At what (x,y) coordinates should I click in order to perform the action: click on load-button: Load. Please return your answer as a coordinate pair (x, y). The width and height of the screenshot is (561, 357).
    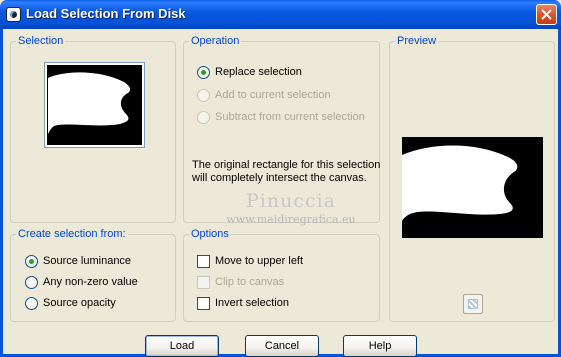
    Looking at the image, I should click on (182, 346).